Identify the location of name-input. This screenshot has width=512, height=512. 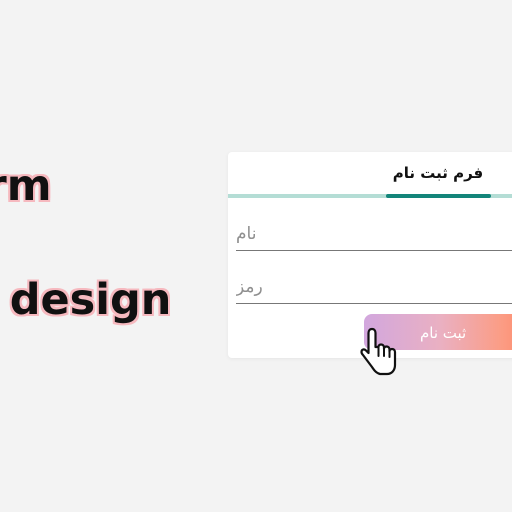
(374, 234).